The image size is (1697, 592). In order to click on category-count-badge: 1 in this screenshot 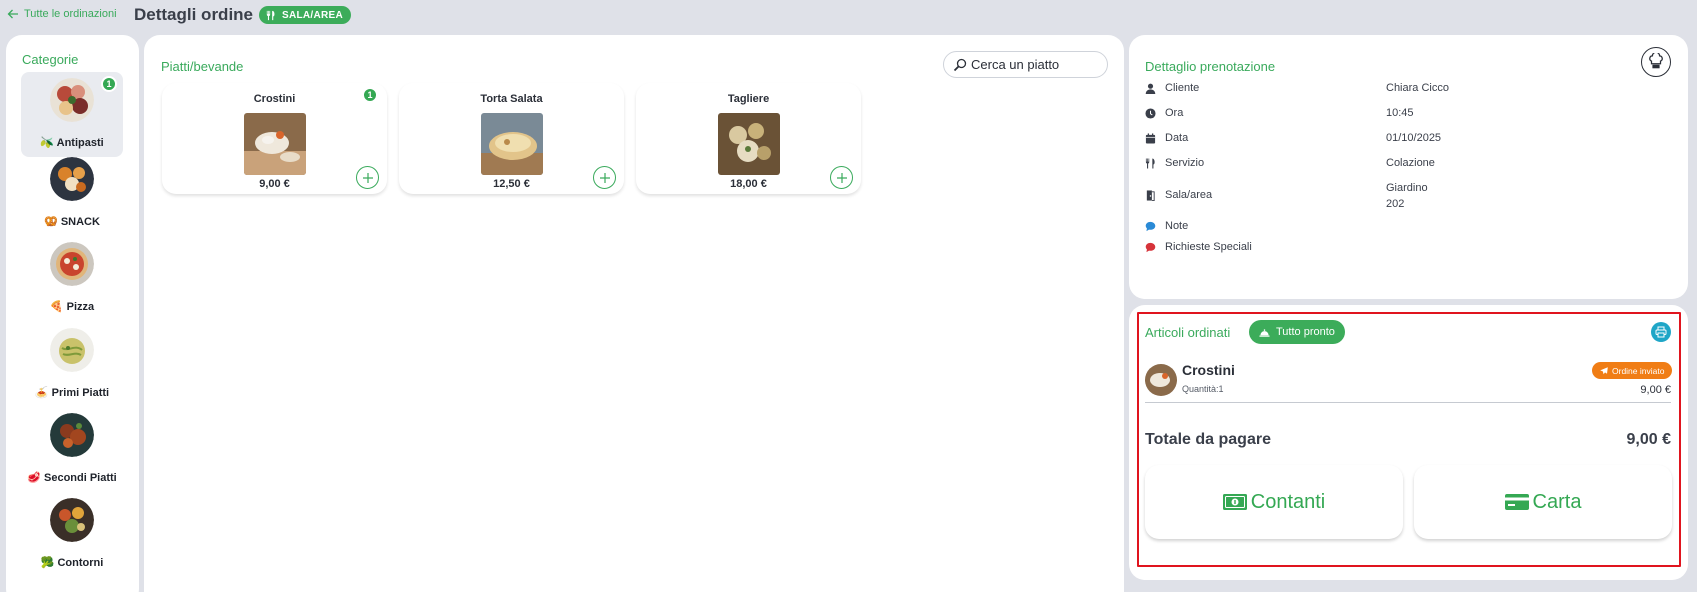, I will do `click(109, 84)`.